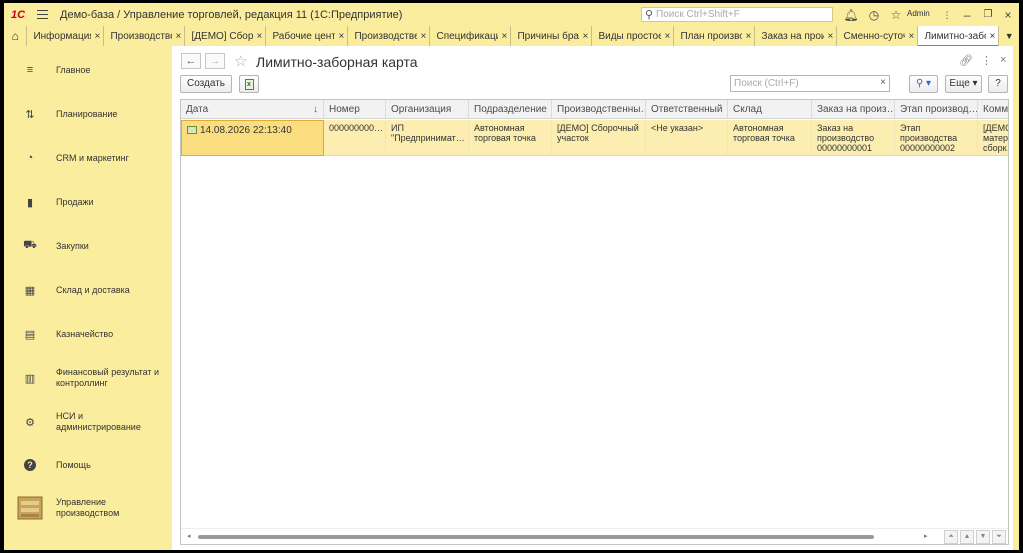 The image size is (1023, 553). Describe the element at coordinates (72, 245) in the screenshot. I see `sidebar-item-label: Закупки` at that location.